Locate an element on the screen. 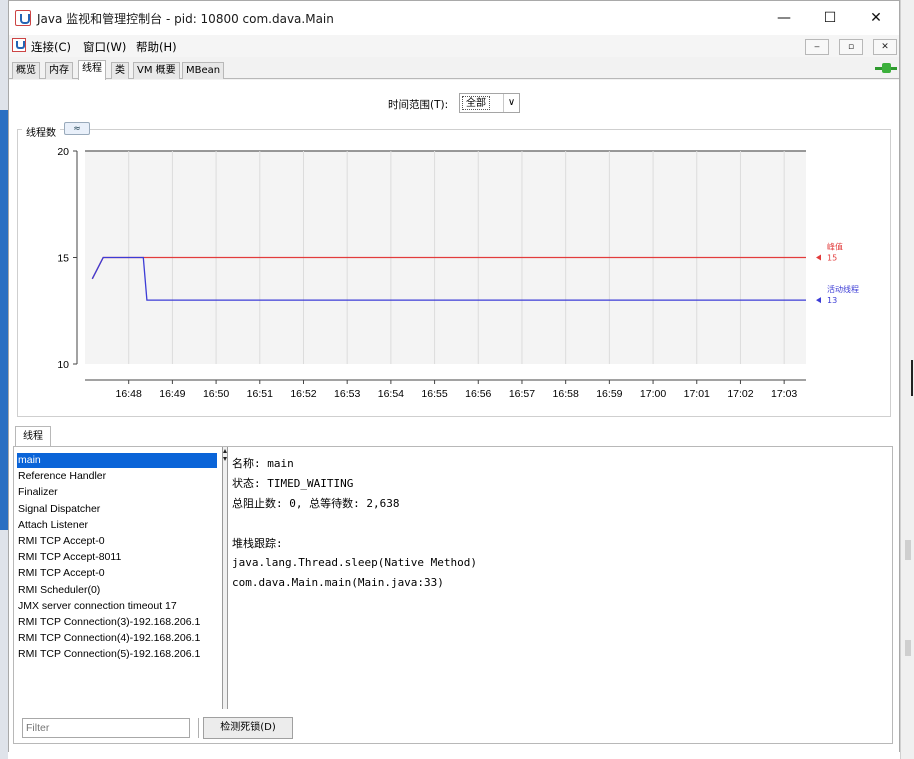  thread-list-item: RMI TCP Connection(3)-192.168.206.1 is located at coordinates (117, 622).